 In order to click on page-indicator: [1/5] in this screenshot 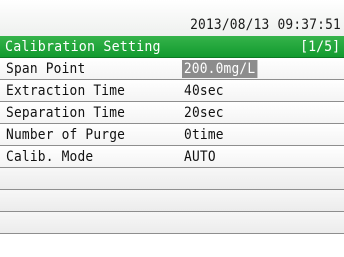, I will do `click(319, 47)`.